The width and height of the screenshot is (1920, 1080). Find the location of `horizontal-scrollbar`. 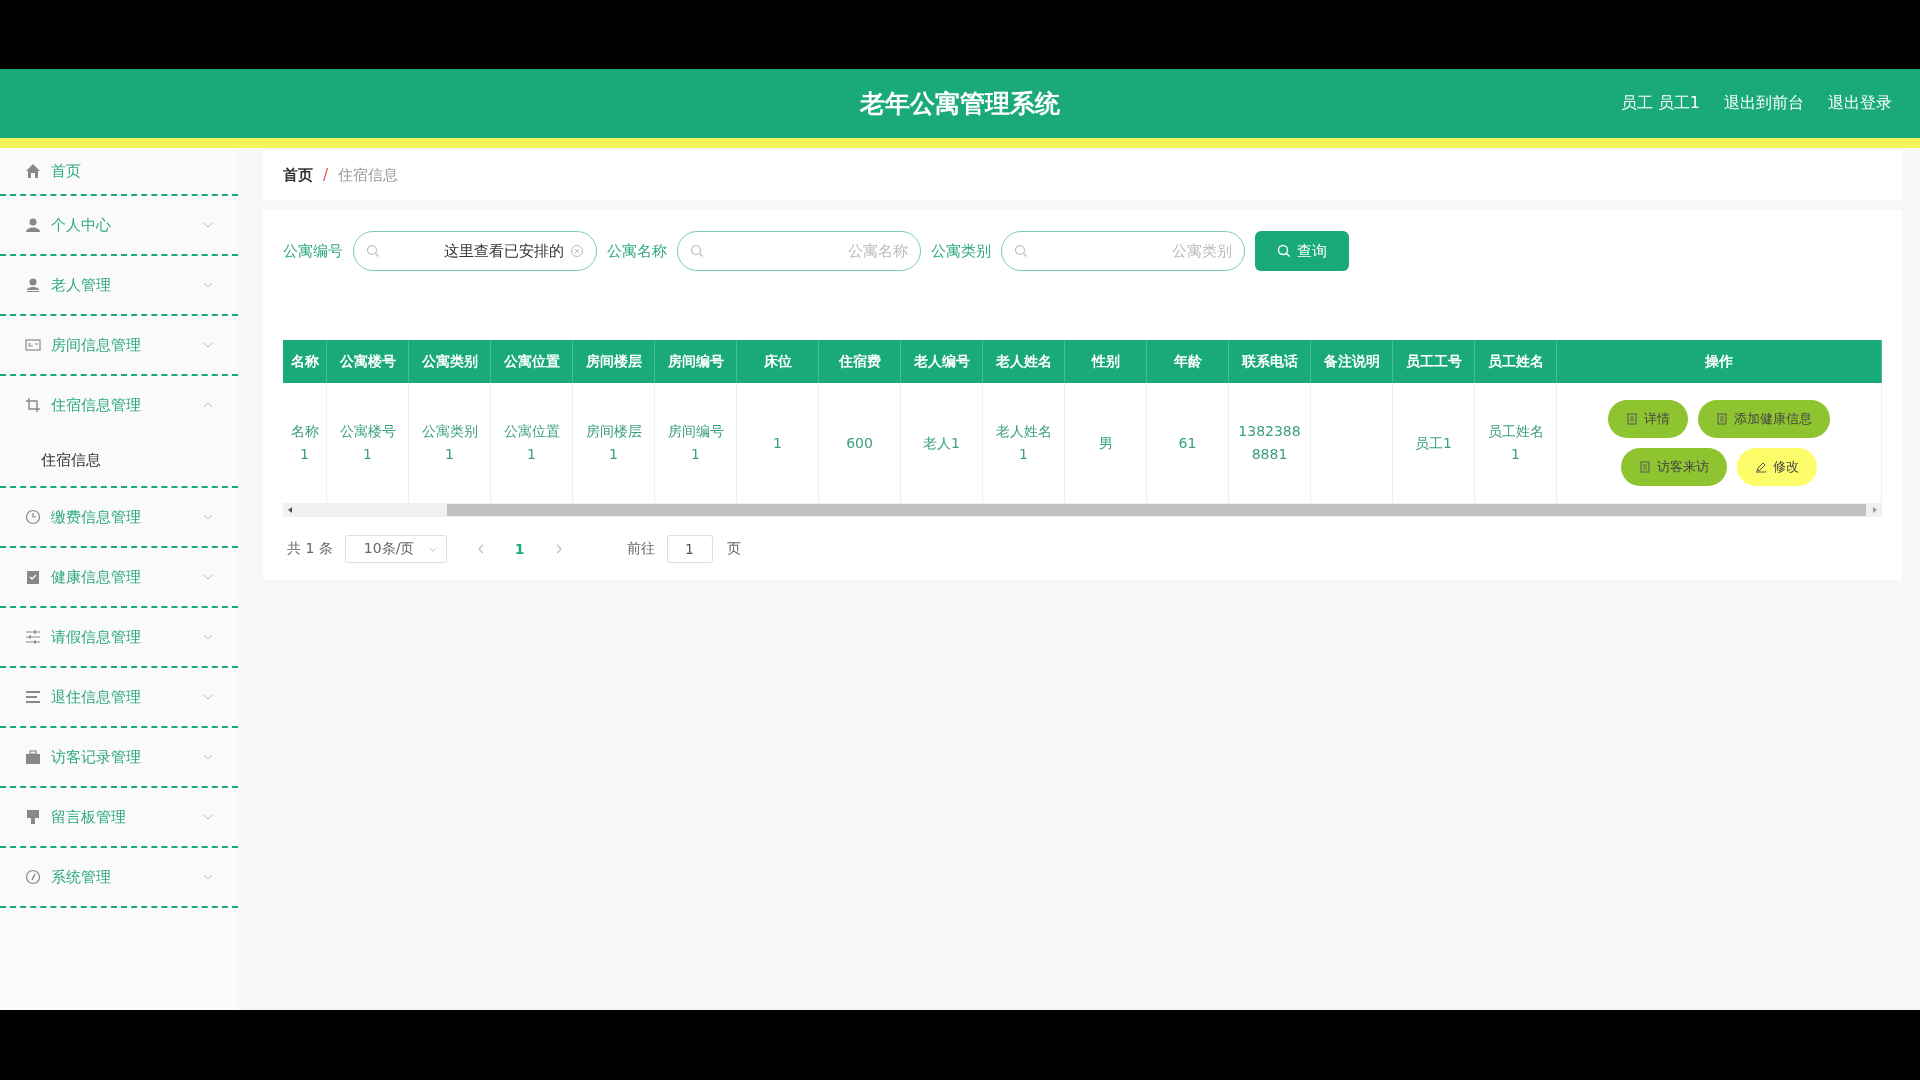

horizontal-scrollbar is located at coordinates (1082, 510).